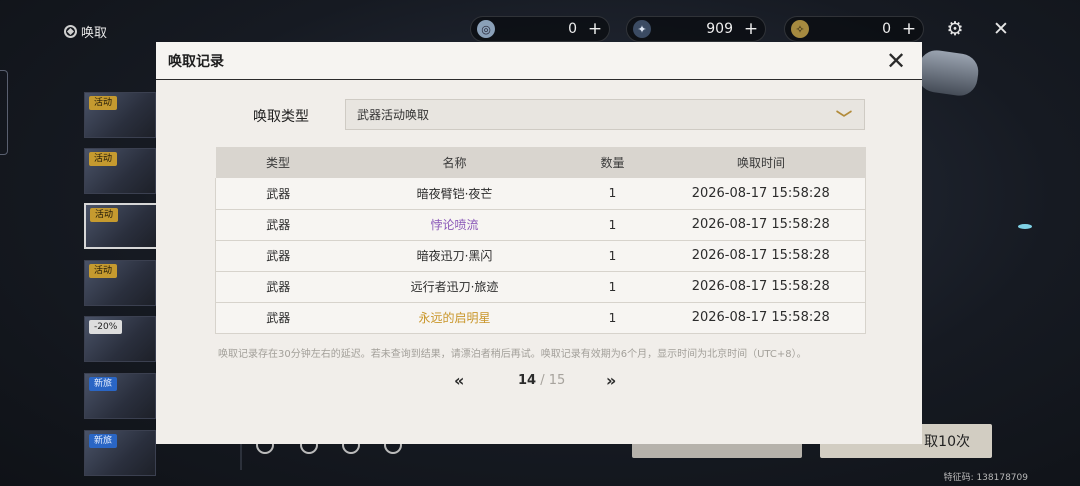 The width and height of the screenshot is (1080, 486). Describe the element at coordinates (800, 29) in the screenshot. I see `forging-tide-icon: ✧` at that location.